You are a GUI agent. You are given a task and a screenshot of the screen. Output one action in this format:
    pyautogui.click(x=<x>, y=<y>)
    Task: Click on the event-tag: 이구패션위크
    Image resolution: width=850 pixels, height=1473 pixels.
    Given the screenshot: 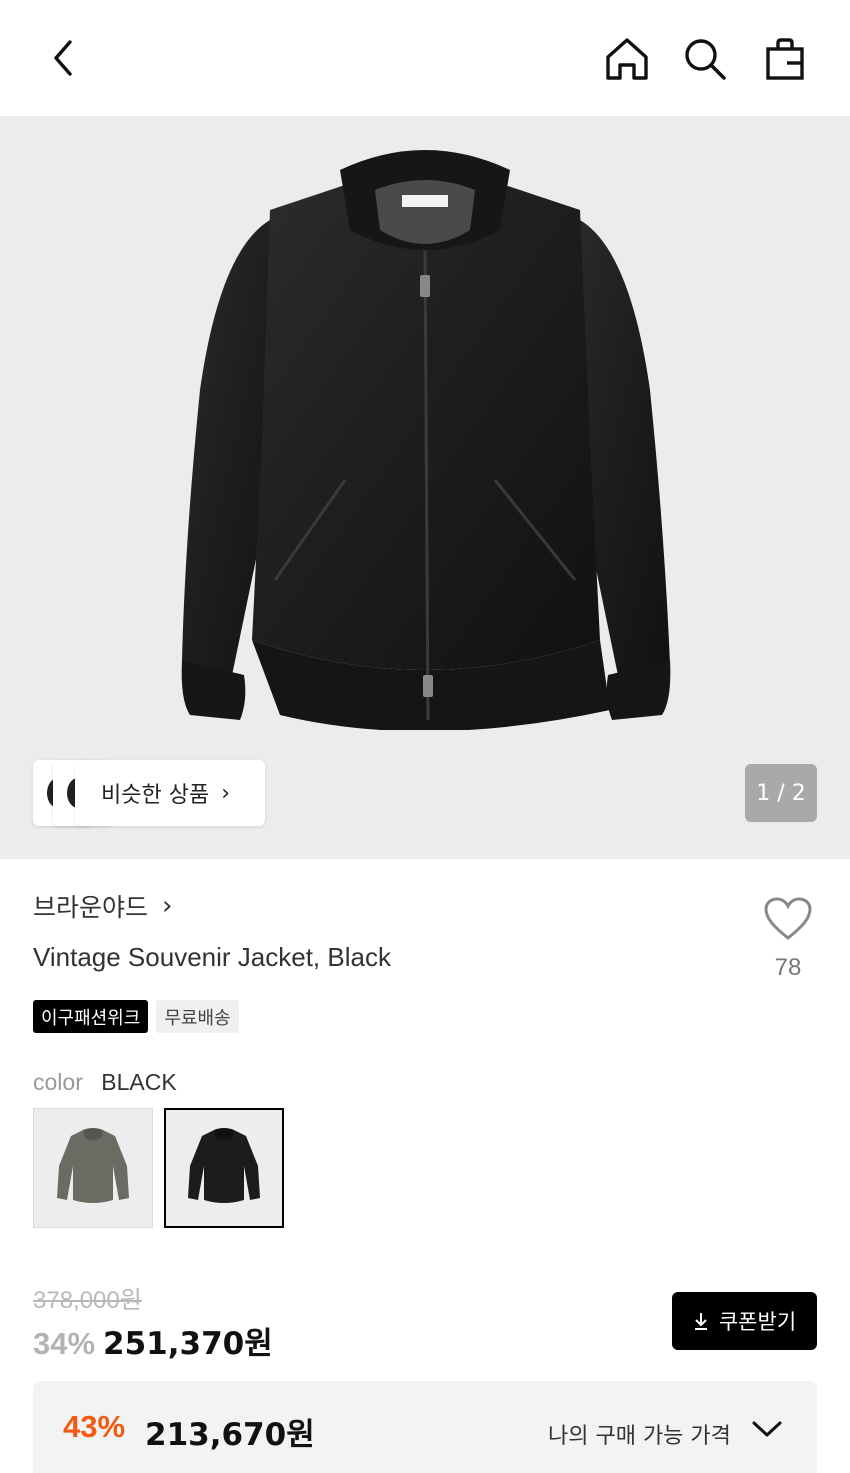 What is the action you would take?
    pyautogui.click(x=91, y=1016)
    